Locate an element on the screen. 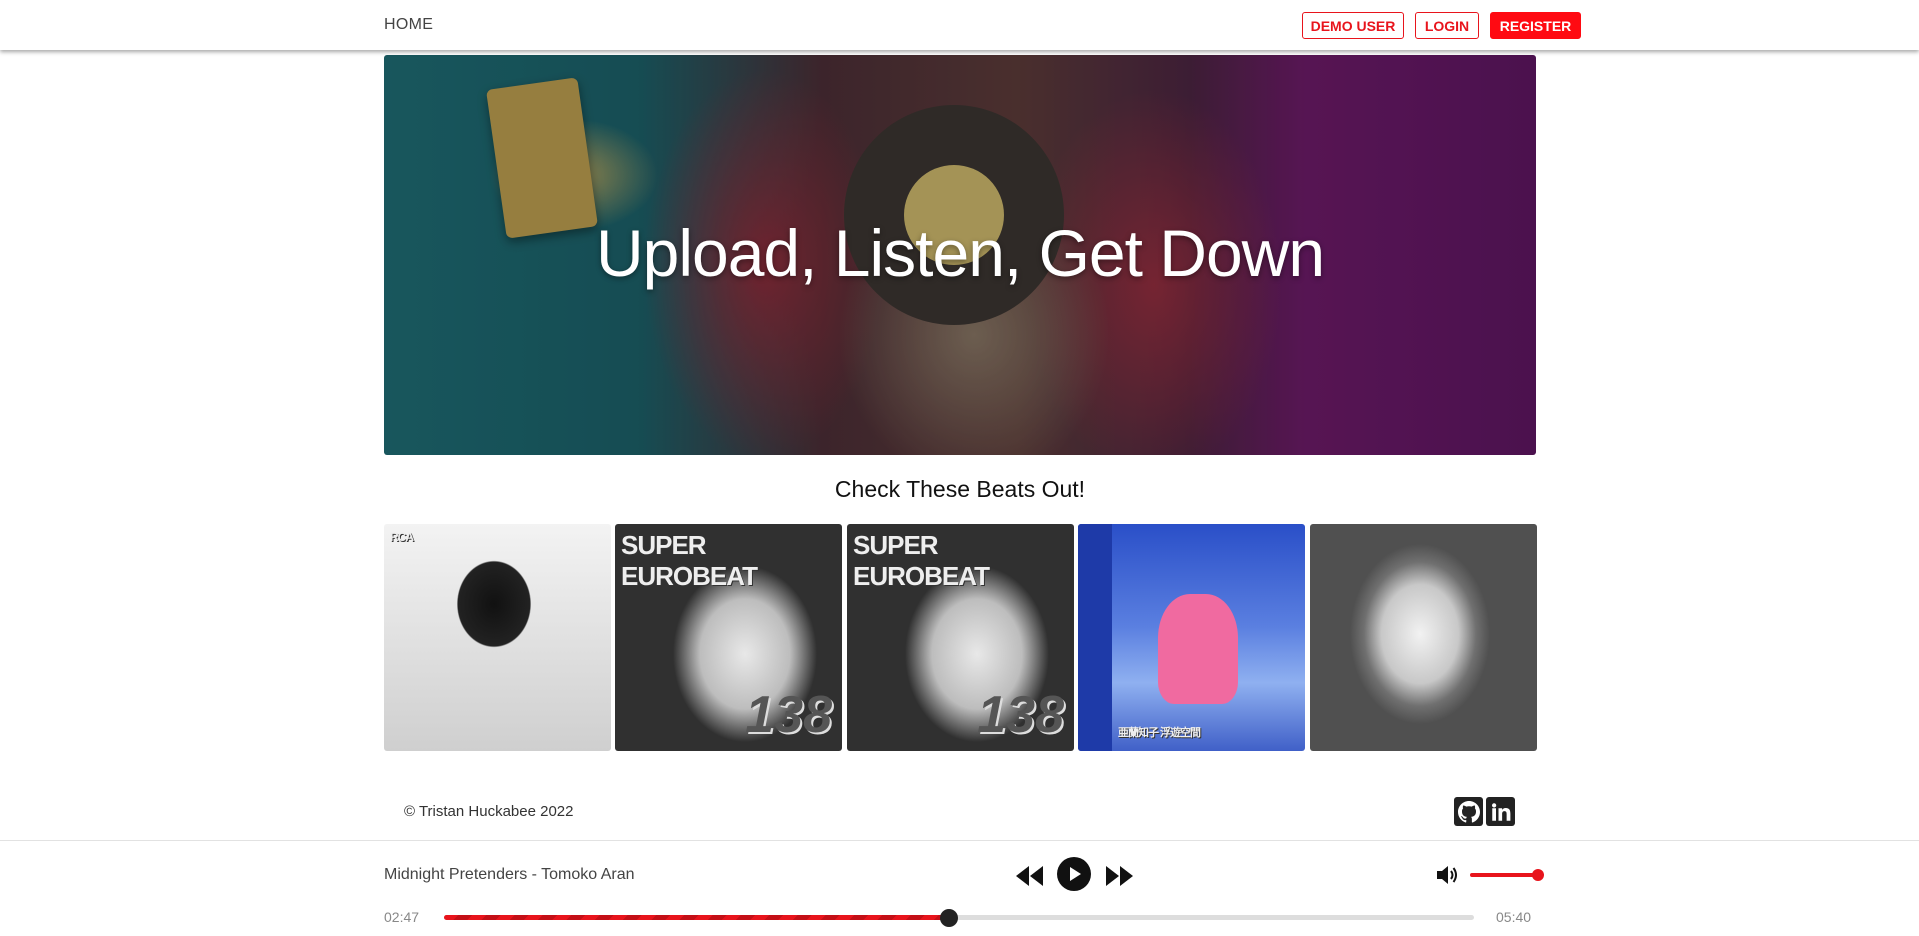 This screenshot has height=936, width=1919. cover-2-number: 138 is located at coordinates (788, 715).